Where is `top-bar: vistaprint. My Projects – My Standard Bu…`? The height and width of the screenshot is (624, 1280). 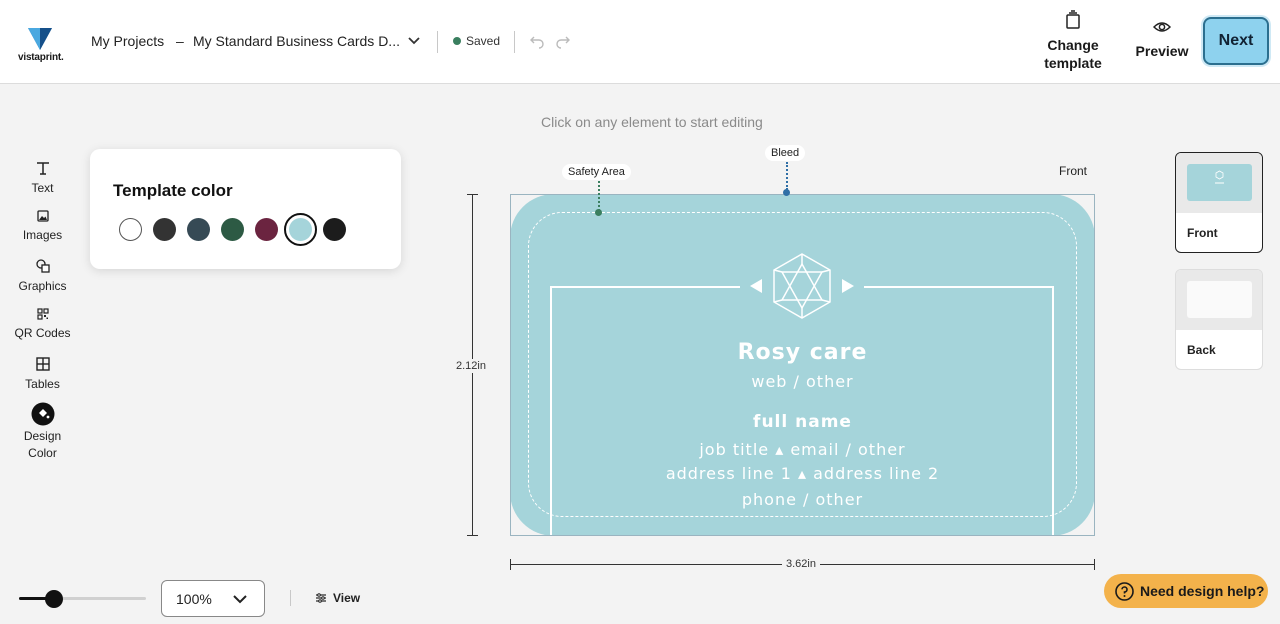 top-bar: vistaprint. My Projects – My Standard Bu… is located at coordinates (640, 42).